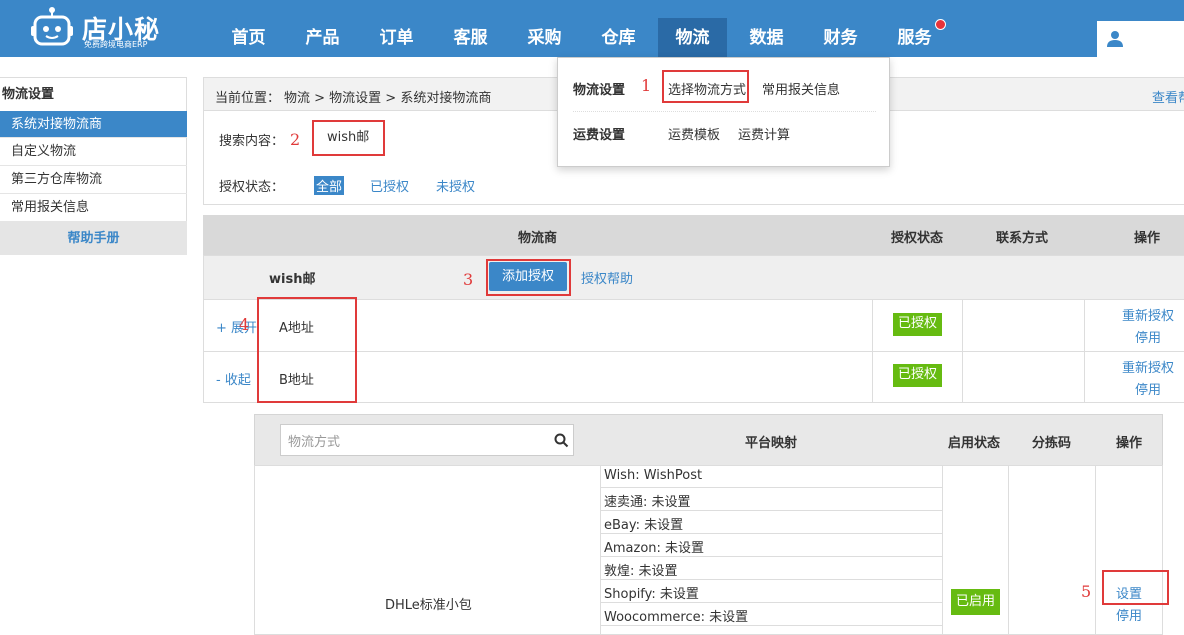 The height and width of the screenshot is (635, 1184). Describe the element at coordinates (771, 545) in the screenshot. I see `mapping-item: Amazon: 未设置` at that location.